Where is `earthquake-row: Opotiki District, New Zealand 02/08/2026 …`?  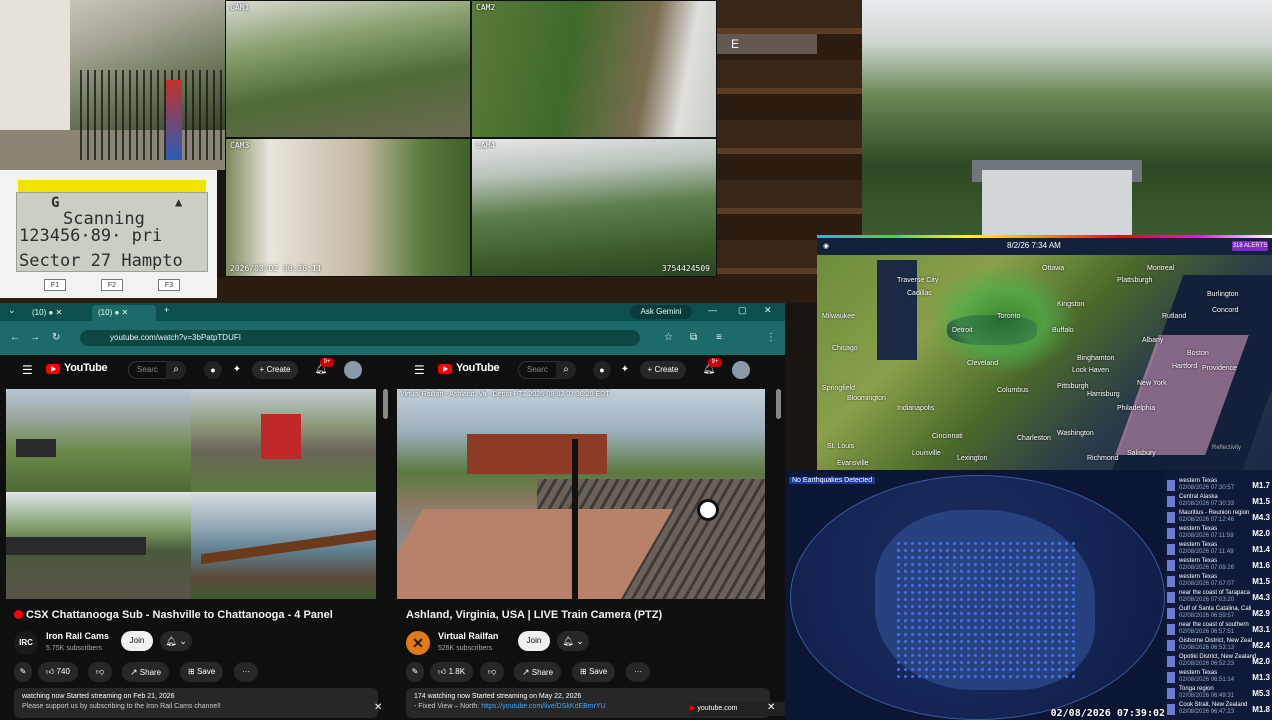
earthquake-row: Opotiki District, New Zealand 02/08/2026 … is located at coordinates (1218, 661).